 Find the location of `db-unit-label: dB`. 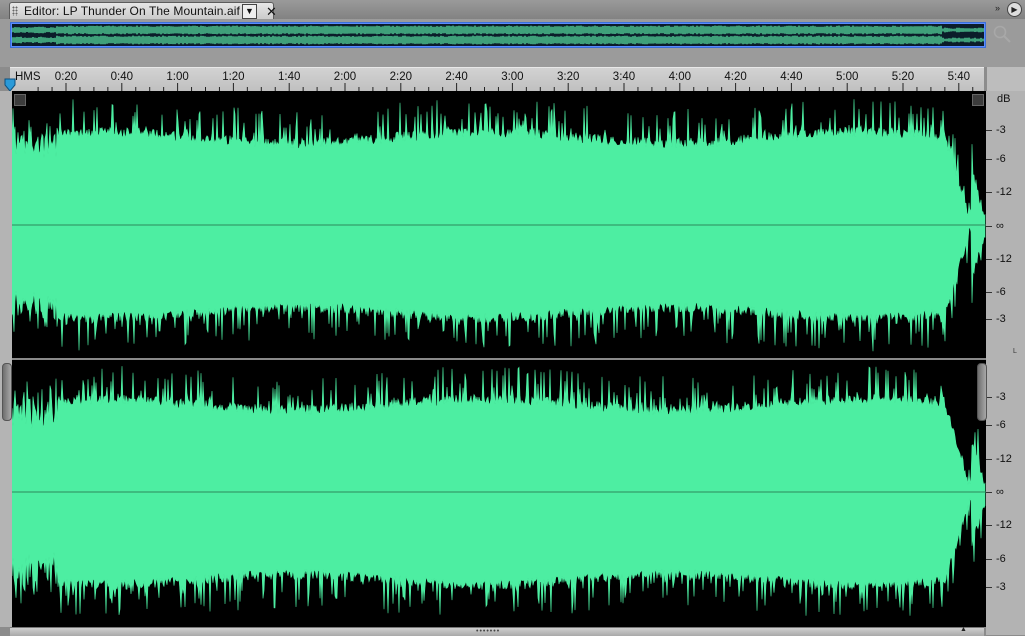

db-unit-label: dB is located at coordinates (1004, 99).